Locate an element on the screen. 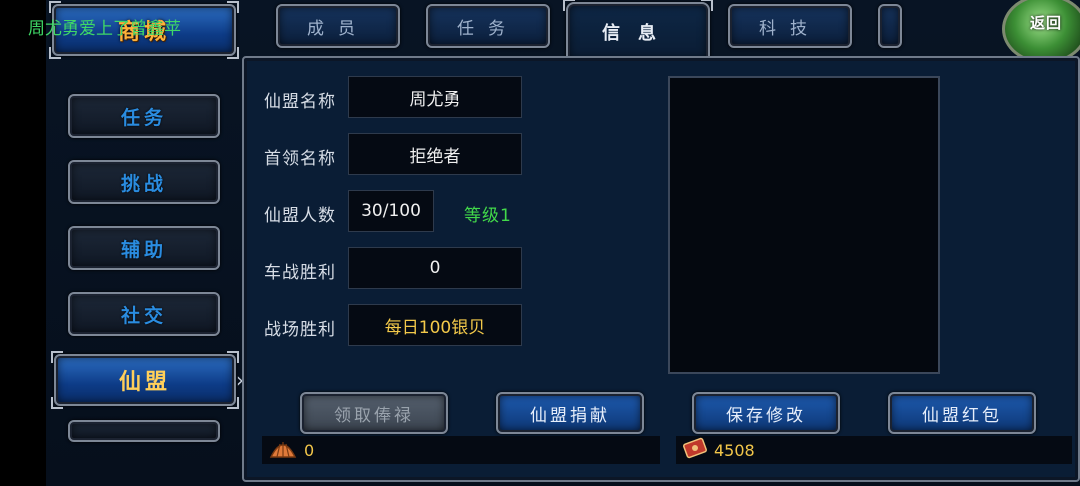 The width and height of the screenshot is (1080, 486). sidebar-item-label: 社交 is located at coordinates (143, 315).